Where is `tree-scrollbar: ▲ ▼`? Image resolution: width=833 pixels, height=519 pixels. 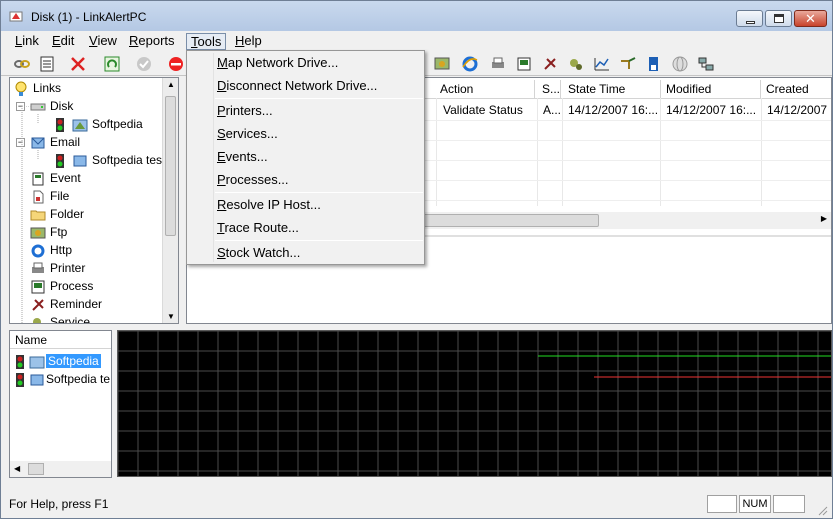 tree-scrollbar: ▲ ▼ is located at coordinates (170, 200).